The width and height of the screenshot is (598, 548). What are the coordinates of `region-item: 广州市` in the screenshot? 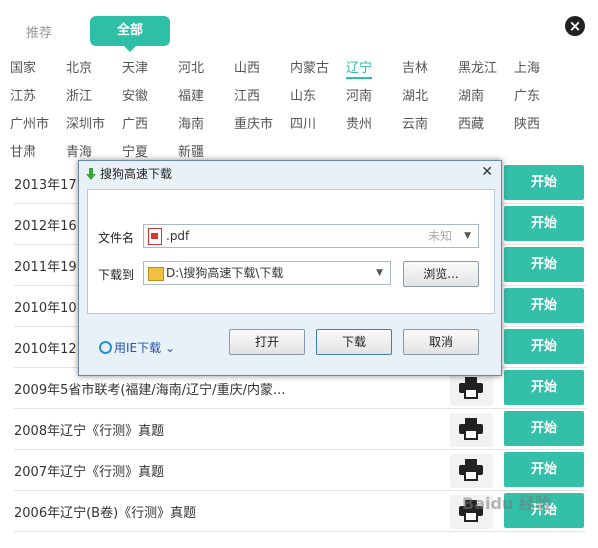 It's located at (29, 122).